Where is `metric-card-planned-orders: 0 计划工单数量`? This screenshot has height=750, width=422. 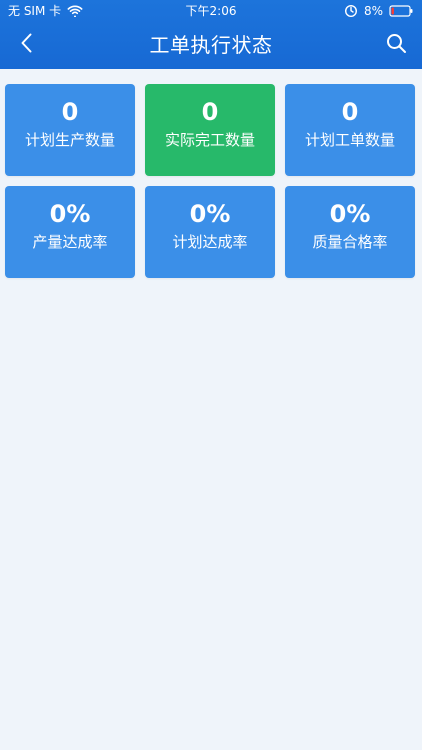 metric-card-planned-orders: 0 计划工单数量 is located at coordinates (350, 130).